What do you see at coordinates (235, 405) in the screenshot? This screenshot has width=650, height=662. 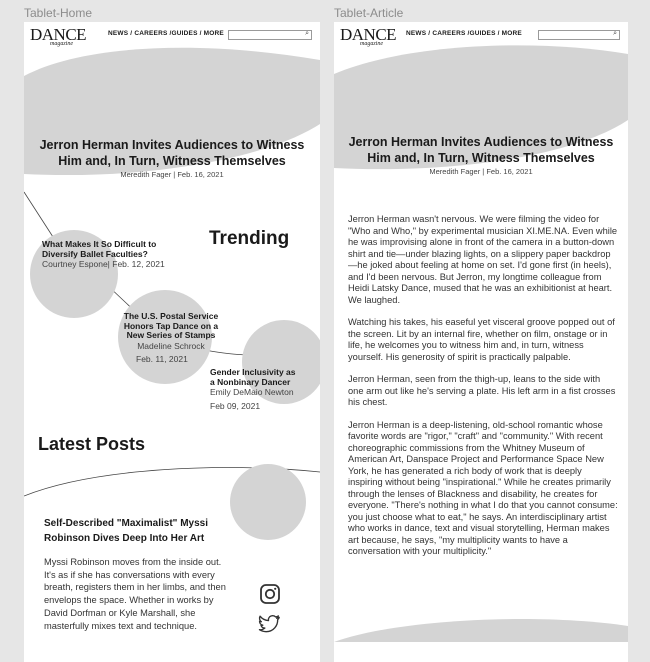 I see `trending-item-date: Feb 09, 2021` at bounding box center [235, 405].